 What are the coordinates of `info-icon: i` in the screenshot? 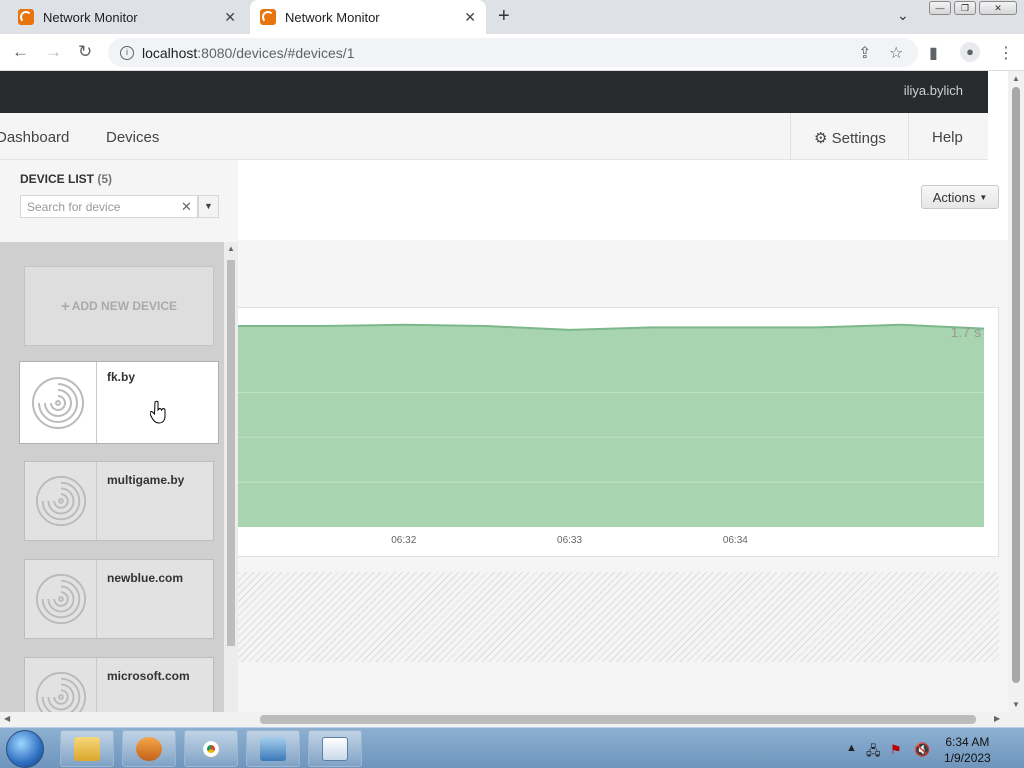 It's located at (127, 52).